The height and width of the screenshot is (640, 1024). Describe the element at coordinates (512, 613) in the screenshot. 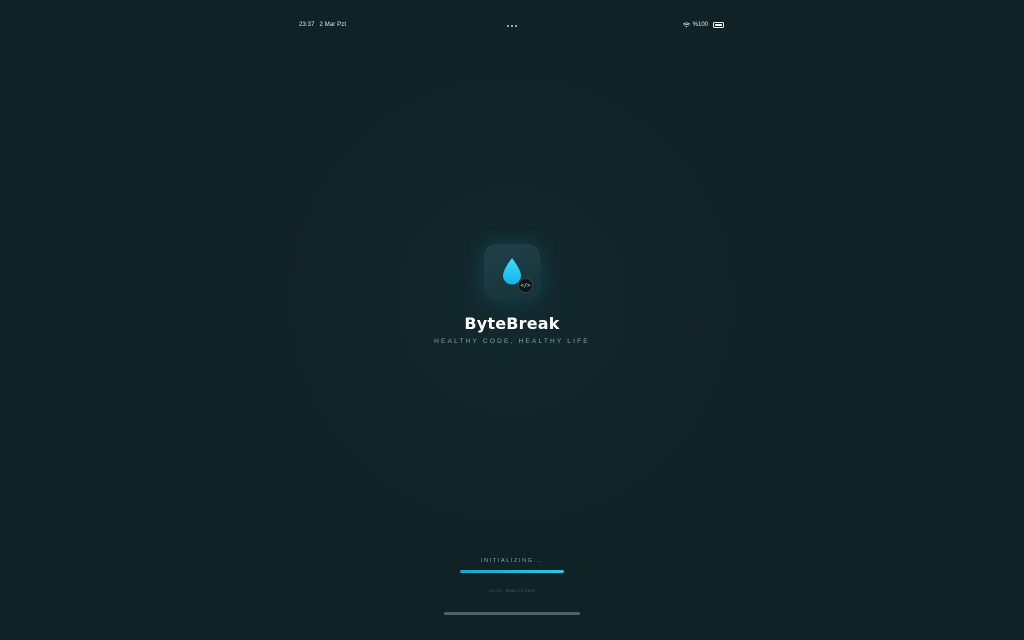

I see `home-indicator` at that location.